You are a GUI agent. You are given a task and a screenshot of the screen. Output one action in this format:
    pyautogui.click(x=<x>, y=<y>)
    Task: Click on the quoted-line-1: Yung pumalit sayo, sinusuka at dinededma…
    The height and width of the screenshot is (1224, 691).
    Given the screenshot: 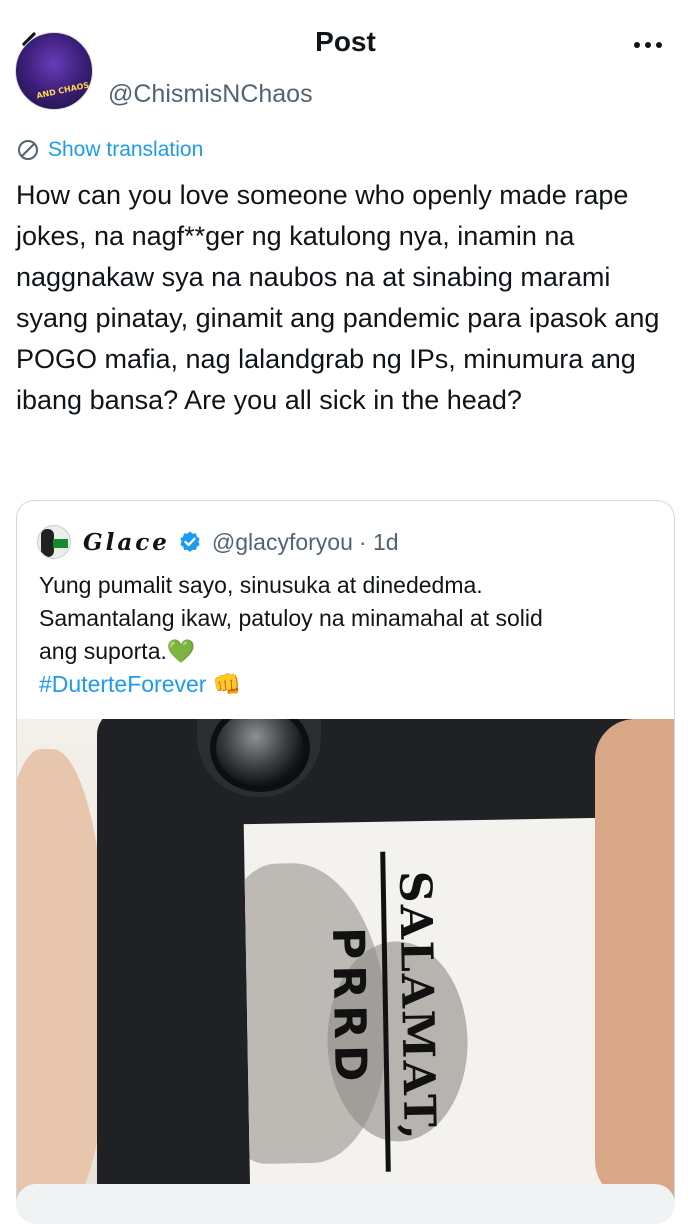 What is the action you would take?
    pyautogui.click(x=261, y=585)
    